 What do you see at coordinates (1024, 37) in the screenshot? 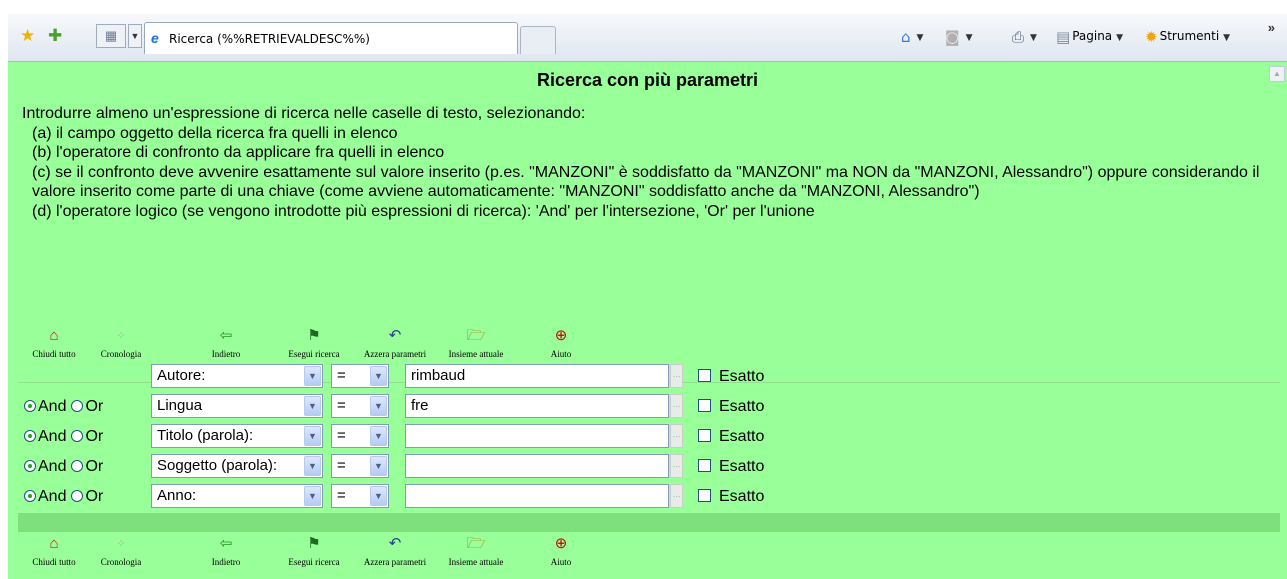
I see `print-button: ⎙ ▼` at bounding box center [1024, 37].